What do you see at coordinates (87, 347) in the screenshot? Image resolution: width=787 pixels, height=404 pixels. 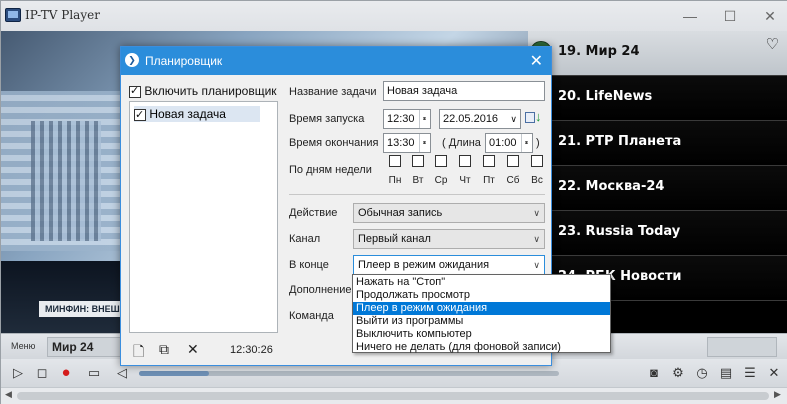 I see `current-channel-field: Мир 24` at bounding box center [87, 347].